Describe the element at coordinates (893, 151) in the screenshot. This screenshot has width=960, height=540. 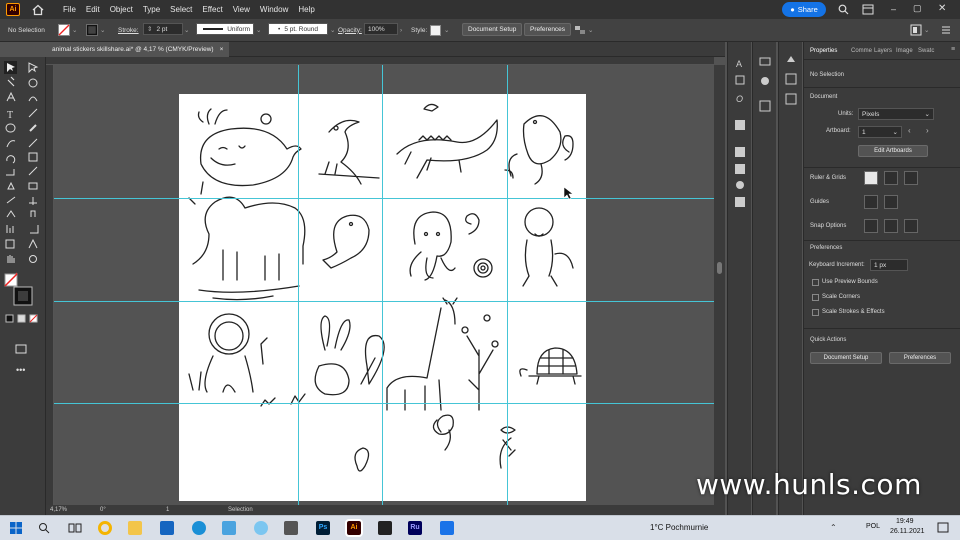
I see `edit-artboards-button: Edit Artboards` at that location.